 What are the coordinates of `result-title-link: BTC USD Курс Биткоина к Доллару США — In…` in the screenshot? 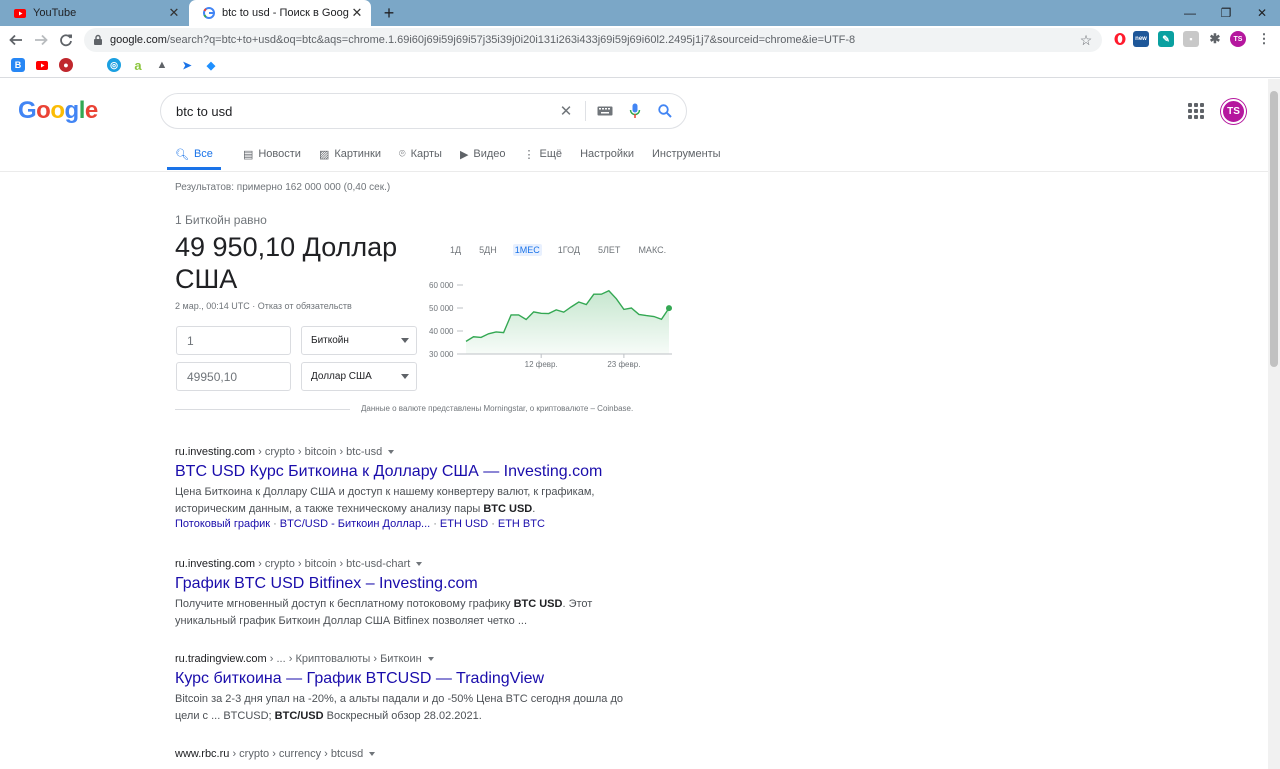 It's located at (400, 472).